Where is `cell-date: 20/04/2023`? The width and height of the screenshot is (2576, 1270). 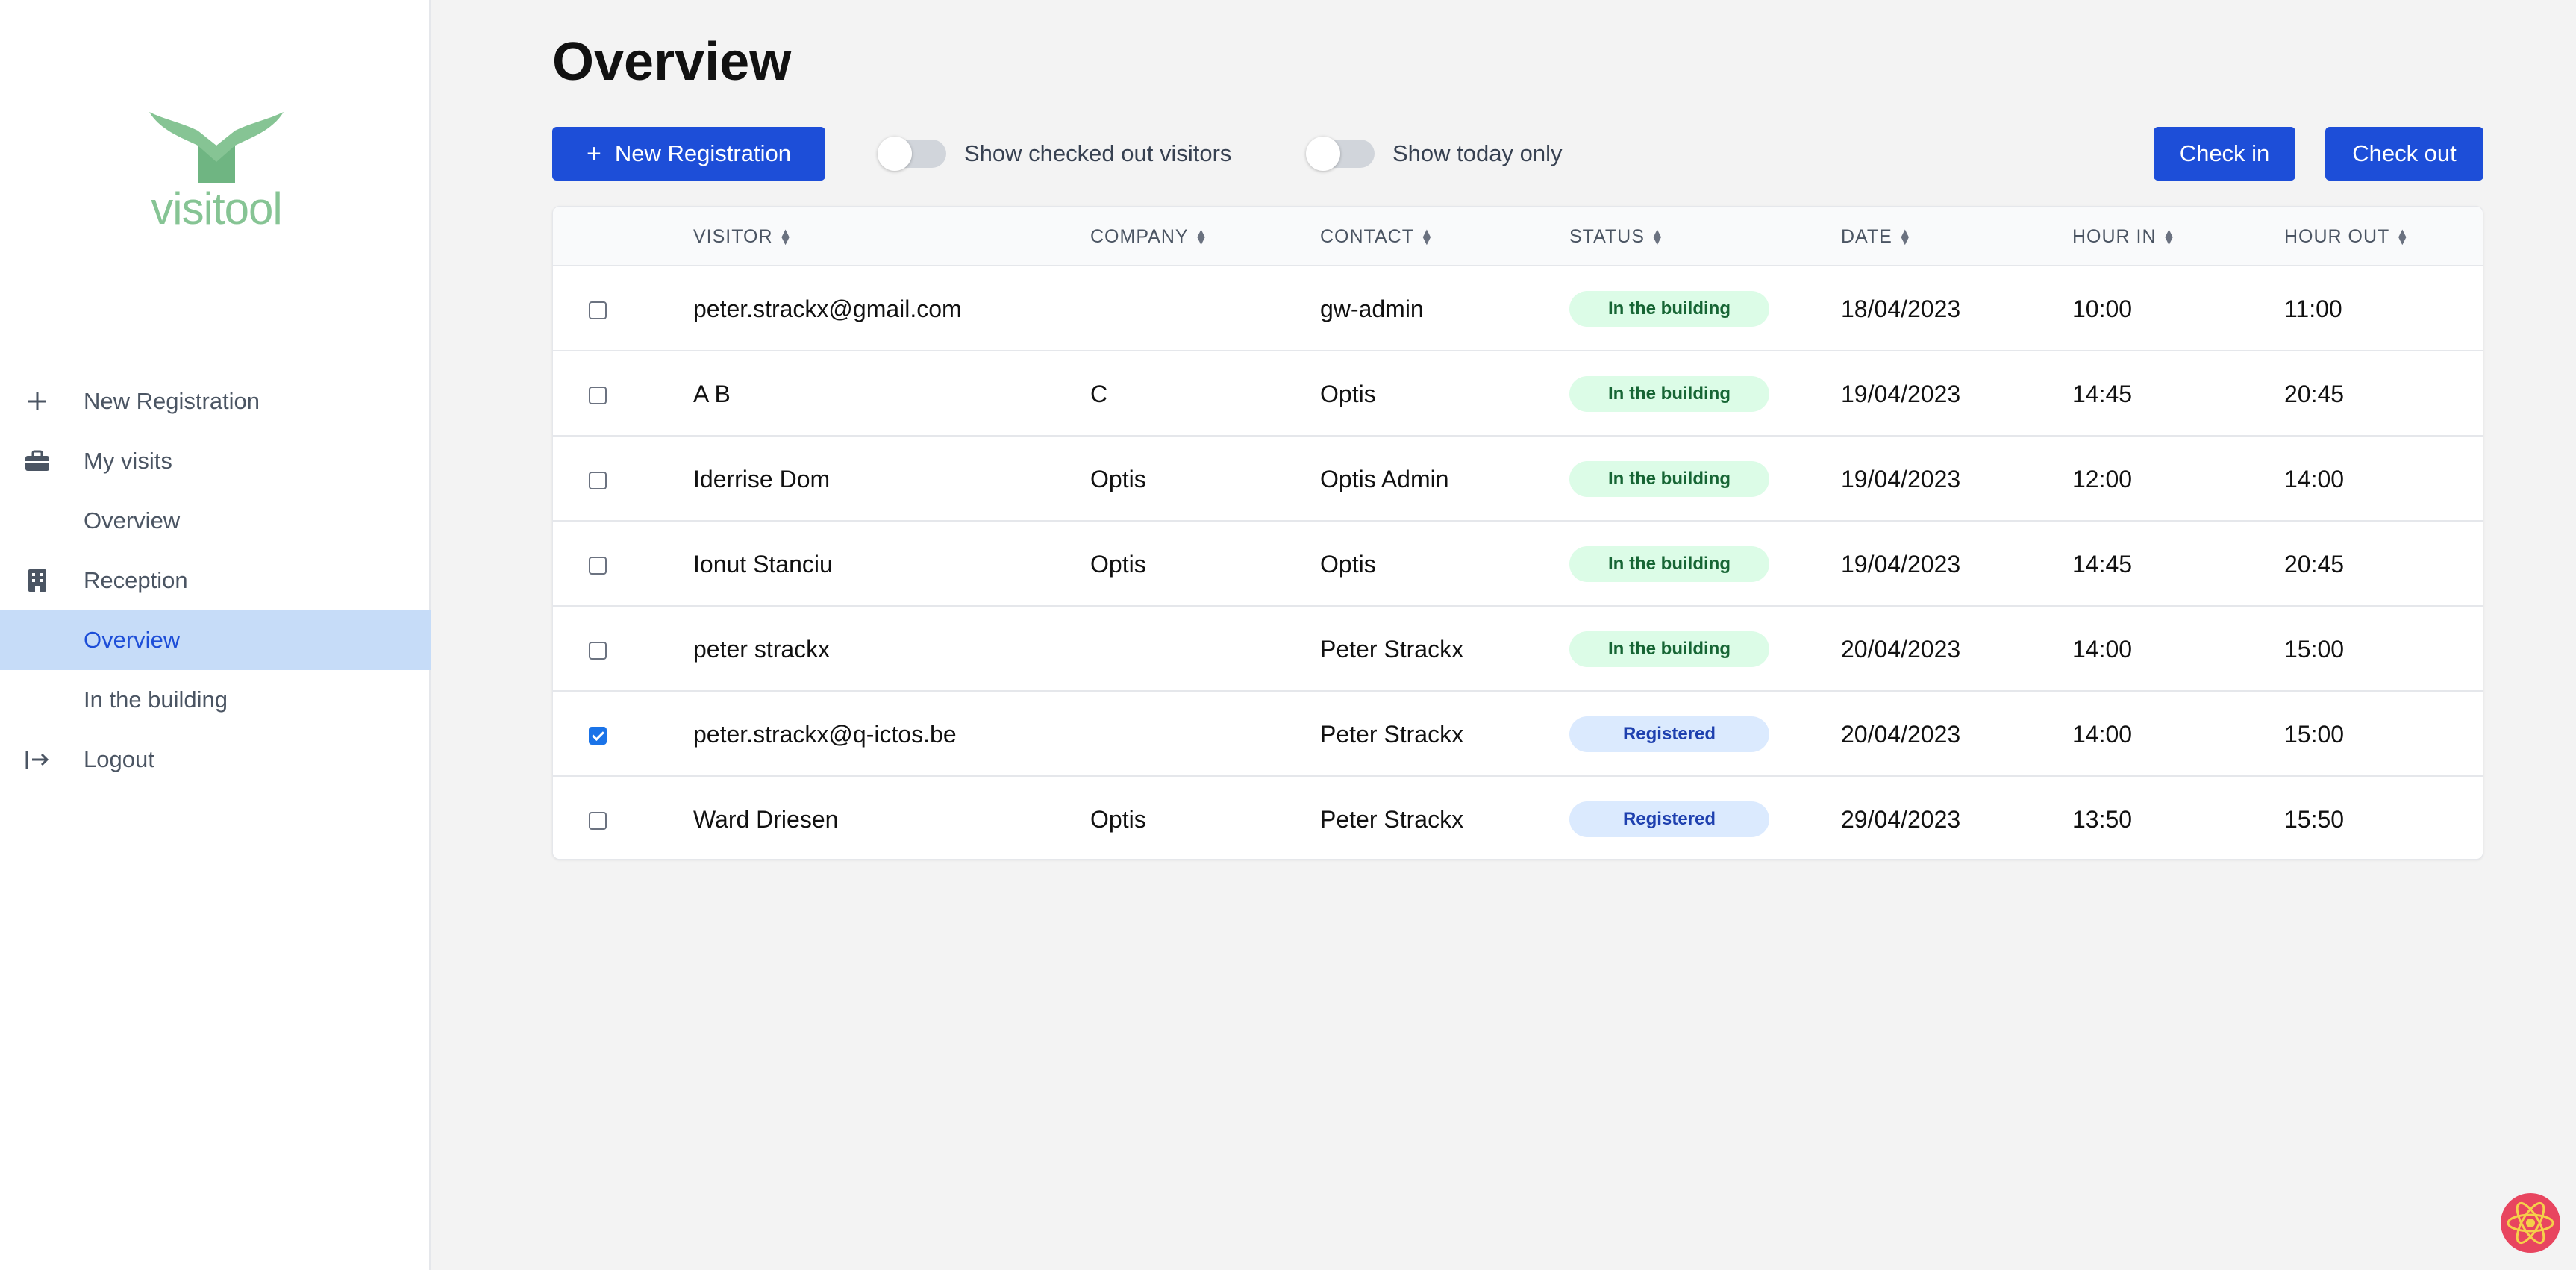
cell-date: 20/04/2023 is located at coordinates (1901, 734).